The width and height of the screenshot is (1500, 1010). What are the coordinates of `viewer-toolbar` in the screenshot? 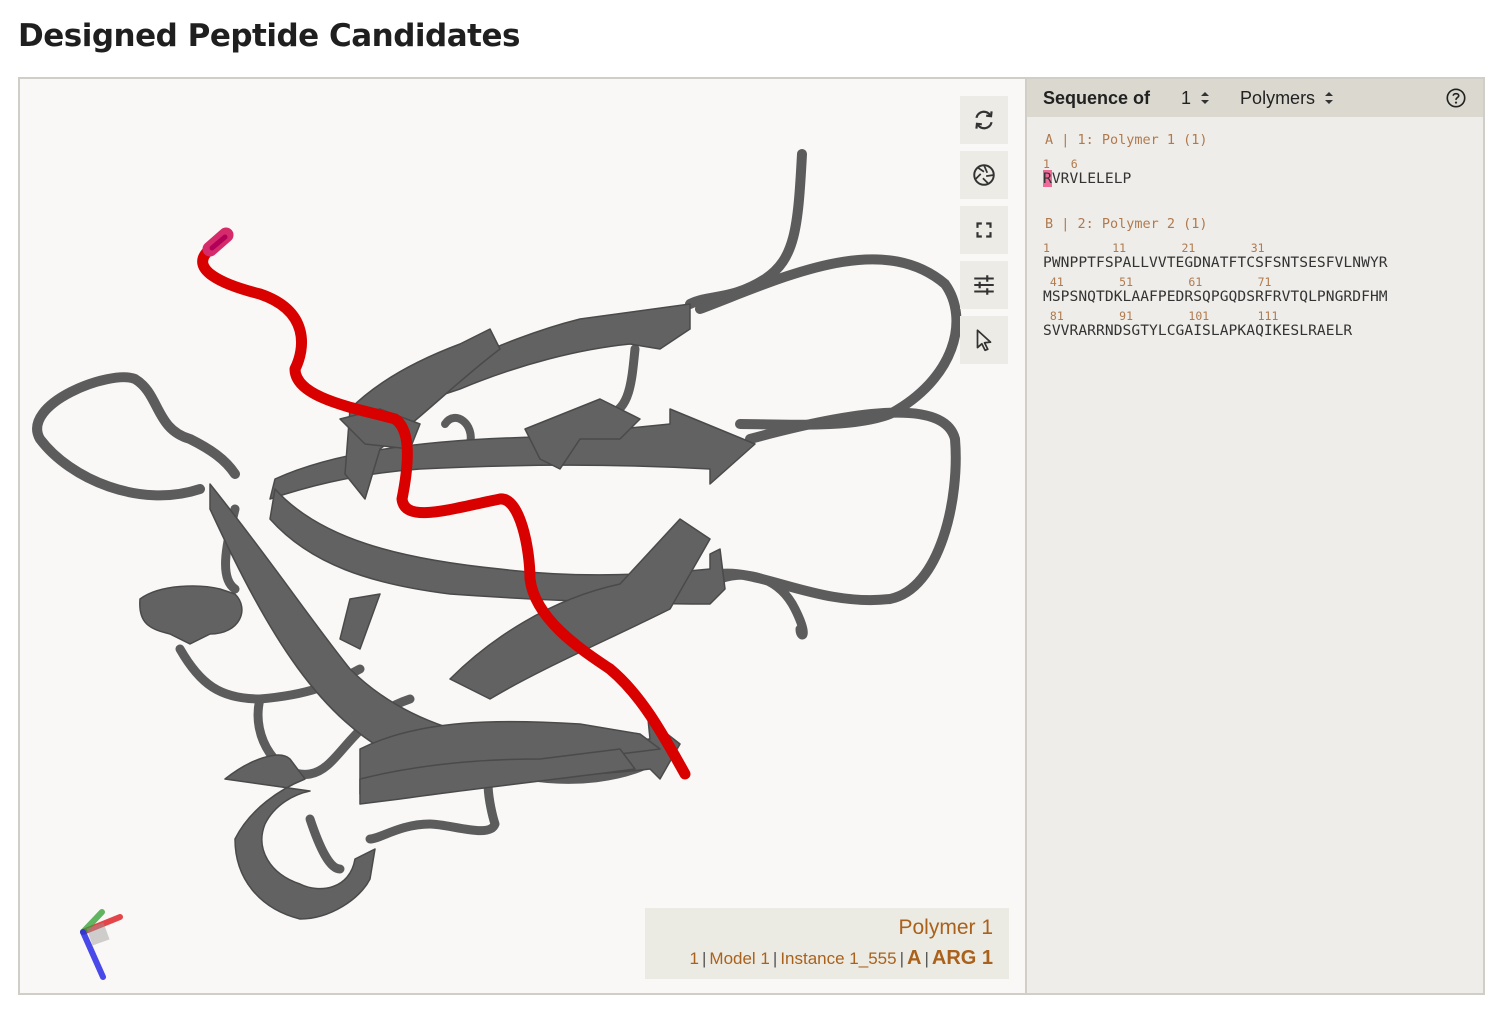 It's located at (985, 233).